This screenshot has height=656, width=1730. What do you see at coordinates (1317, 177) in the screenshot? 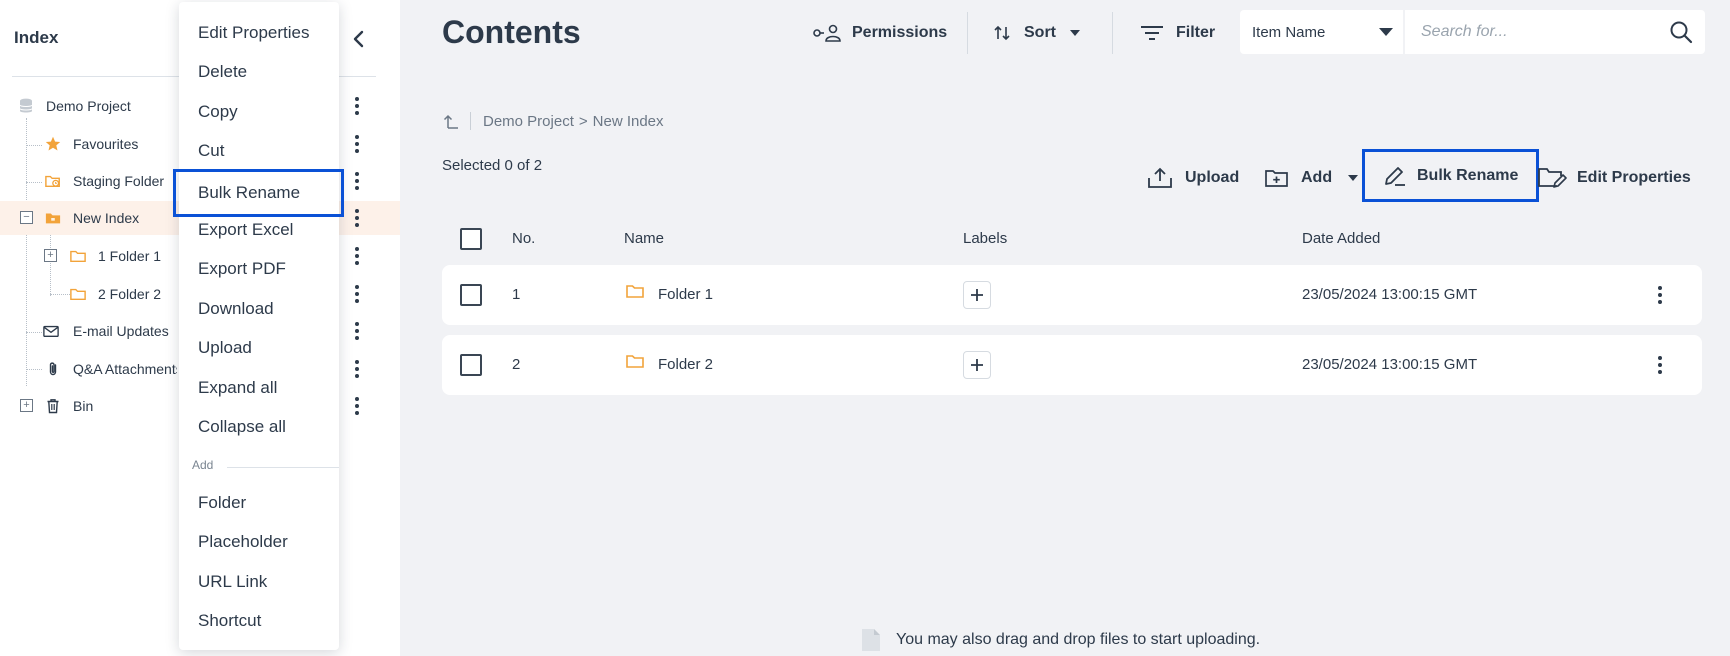
I see `add-label: Add` at bounding box center [1317, 177].